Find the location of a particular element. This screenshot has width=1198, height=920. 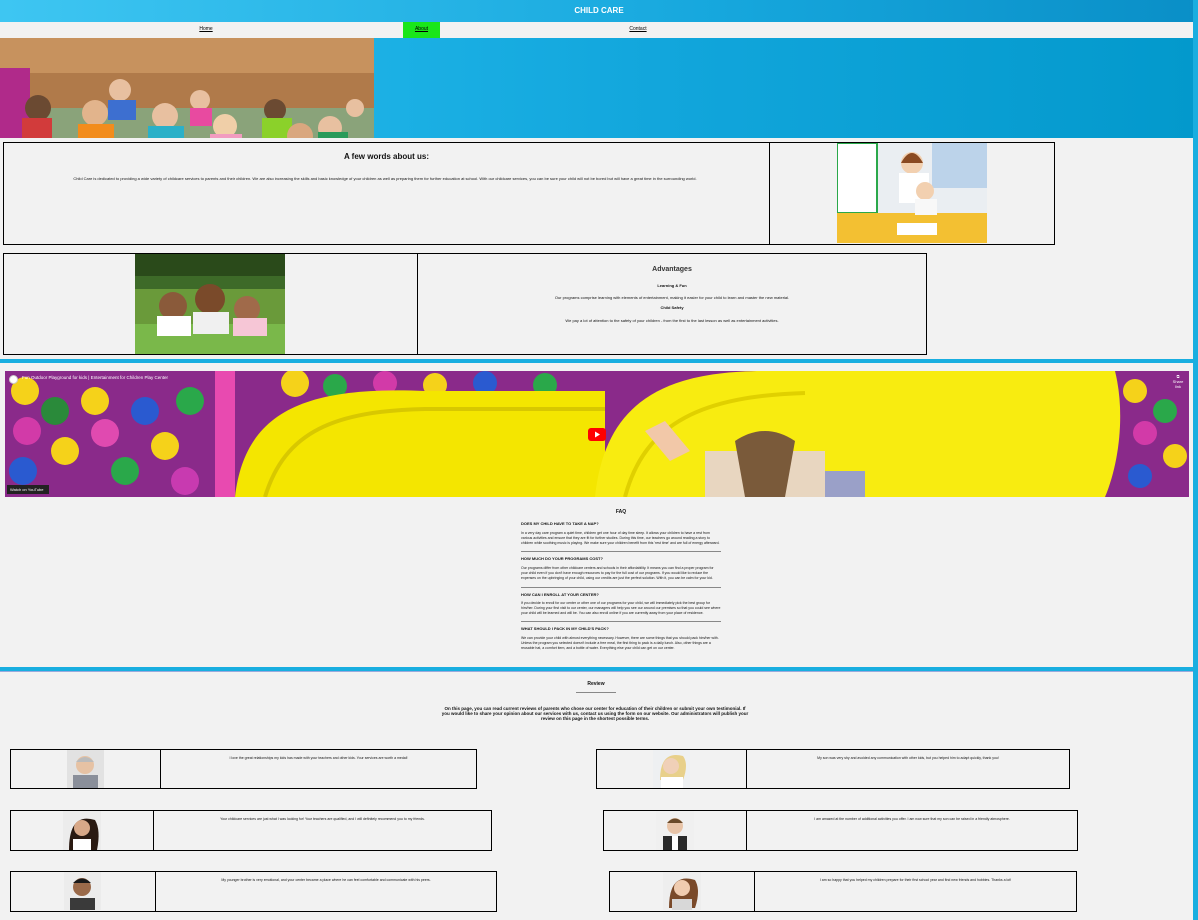

advantages-title: Advantages is located at coordinates (672, 269).